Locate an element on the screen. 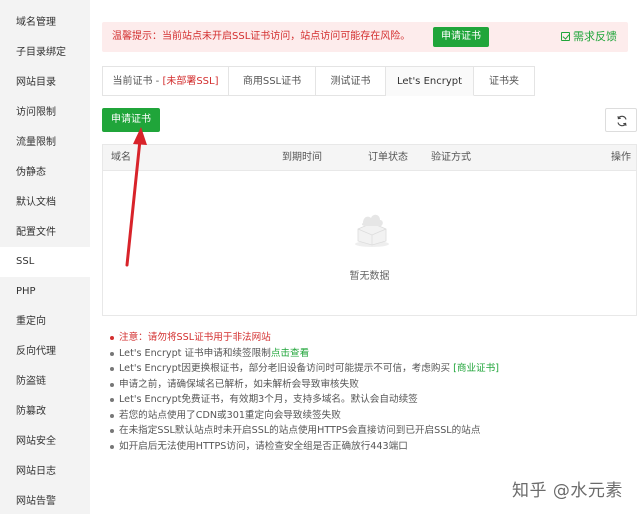 The height and width of the screenshot is (514, 640). sidebar-item-access: 访问限制 is located at coordinates (45, 113).